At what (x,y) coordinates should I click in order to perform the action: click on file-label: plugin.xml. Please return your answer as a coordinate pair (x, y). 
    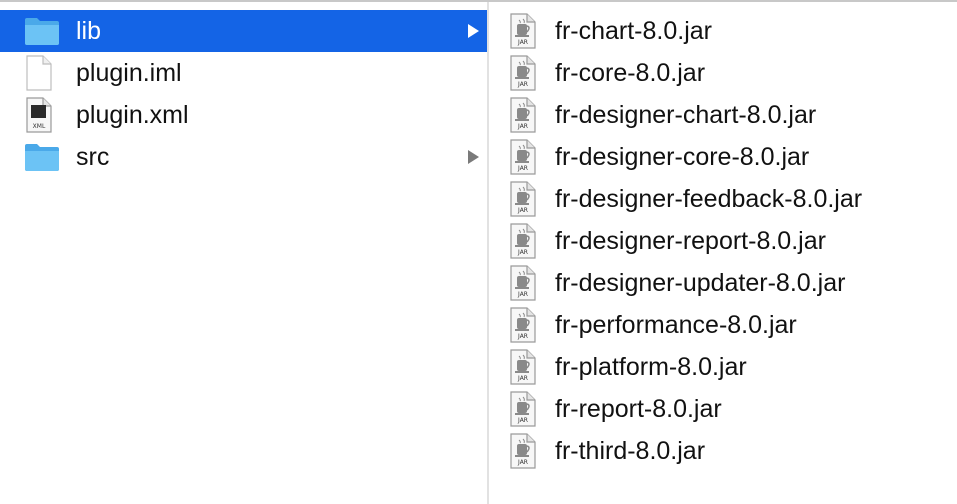
    Looking at the image, I should click on (132, 114).